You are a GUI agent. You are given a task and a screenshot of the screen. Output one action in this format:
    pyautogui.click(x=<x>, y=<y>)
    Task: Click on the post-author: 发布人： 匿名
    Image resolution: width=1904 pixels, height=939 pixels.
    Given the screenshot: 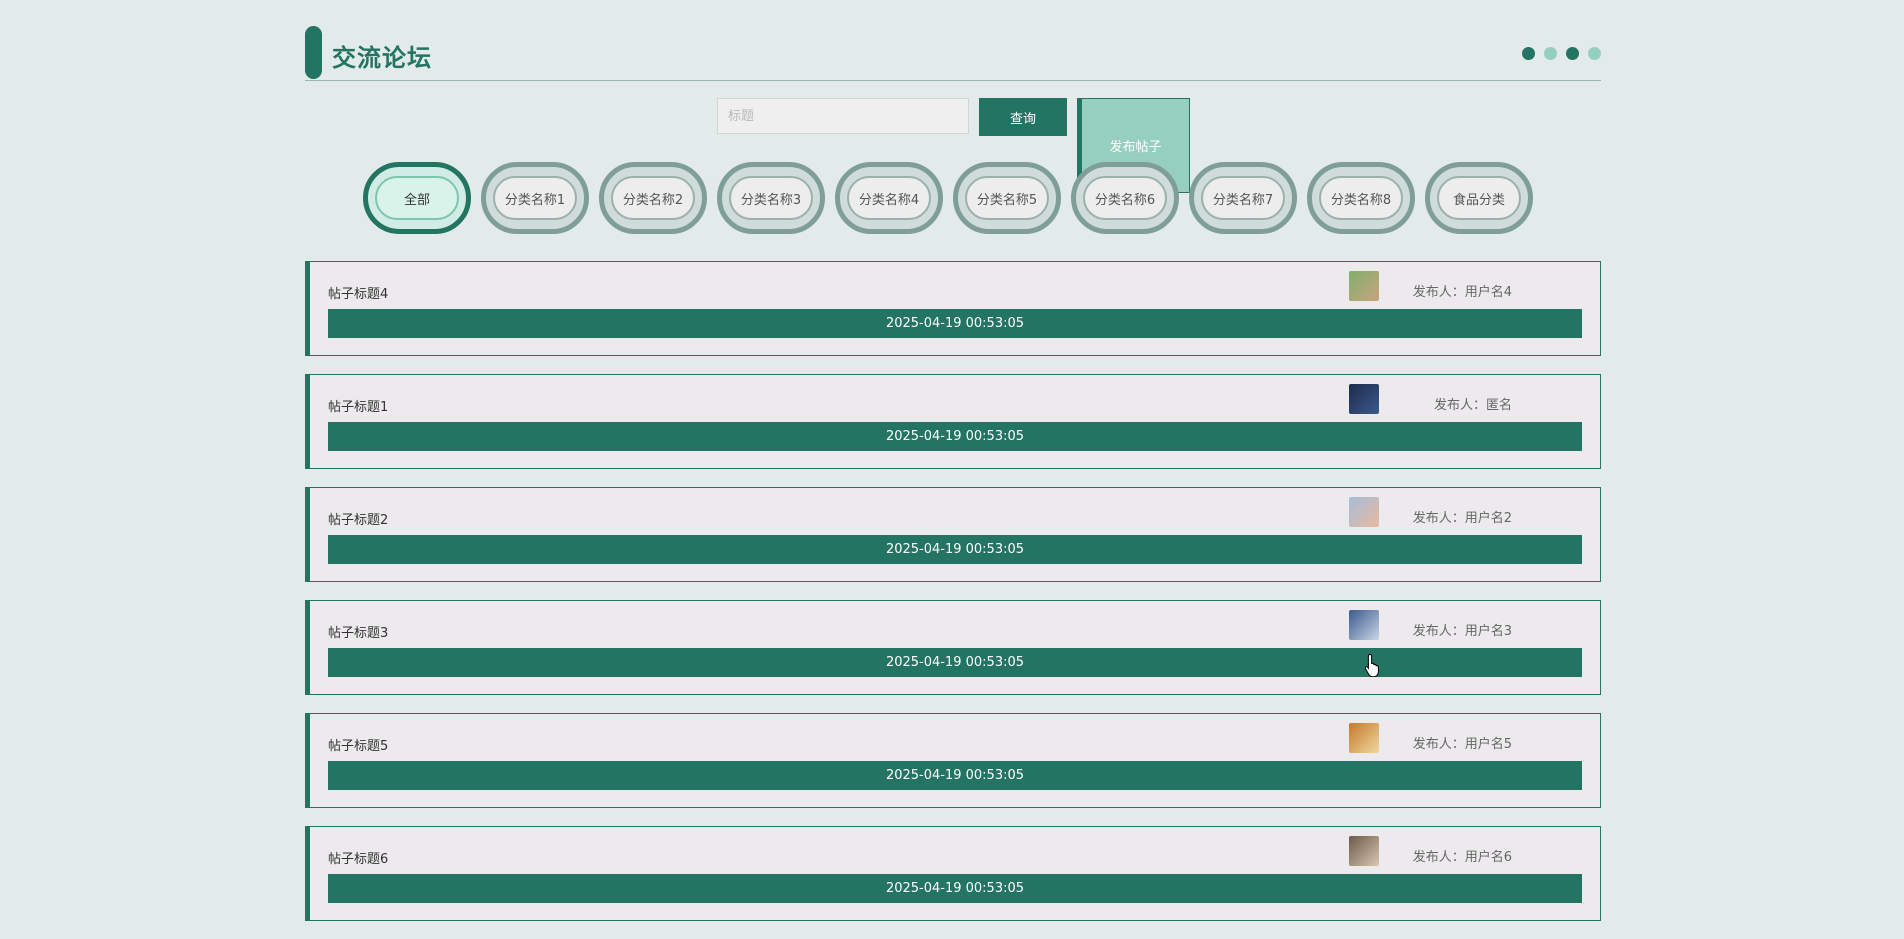 What is the action you would take?
    pyautogui.click(x=1473, y=403)
    